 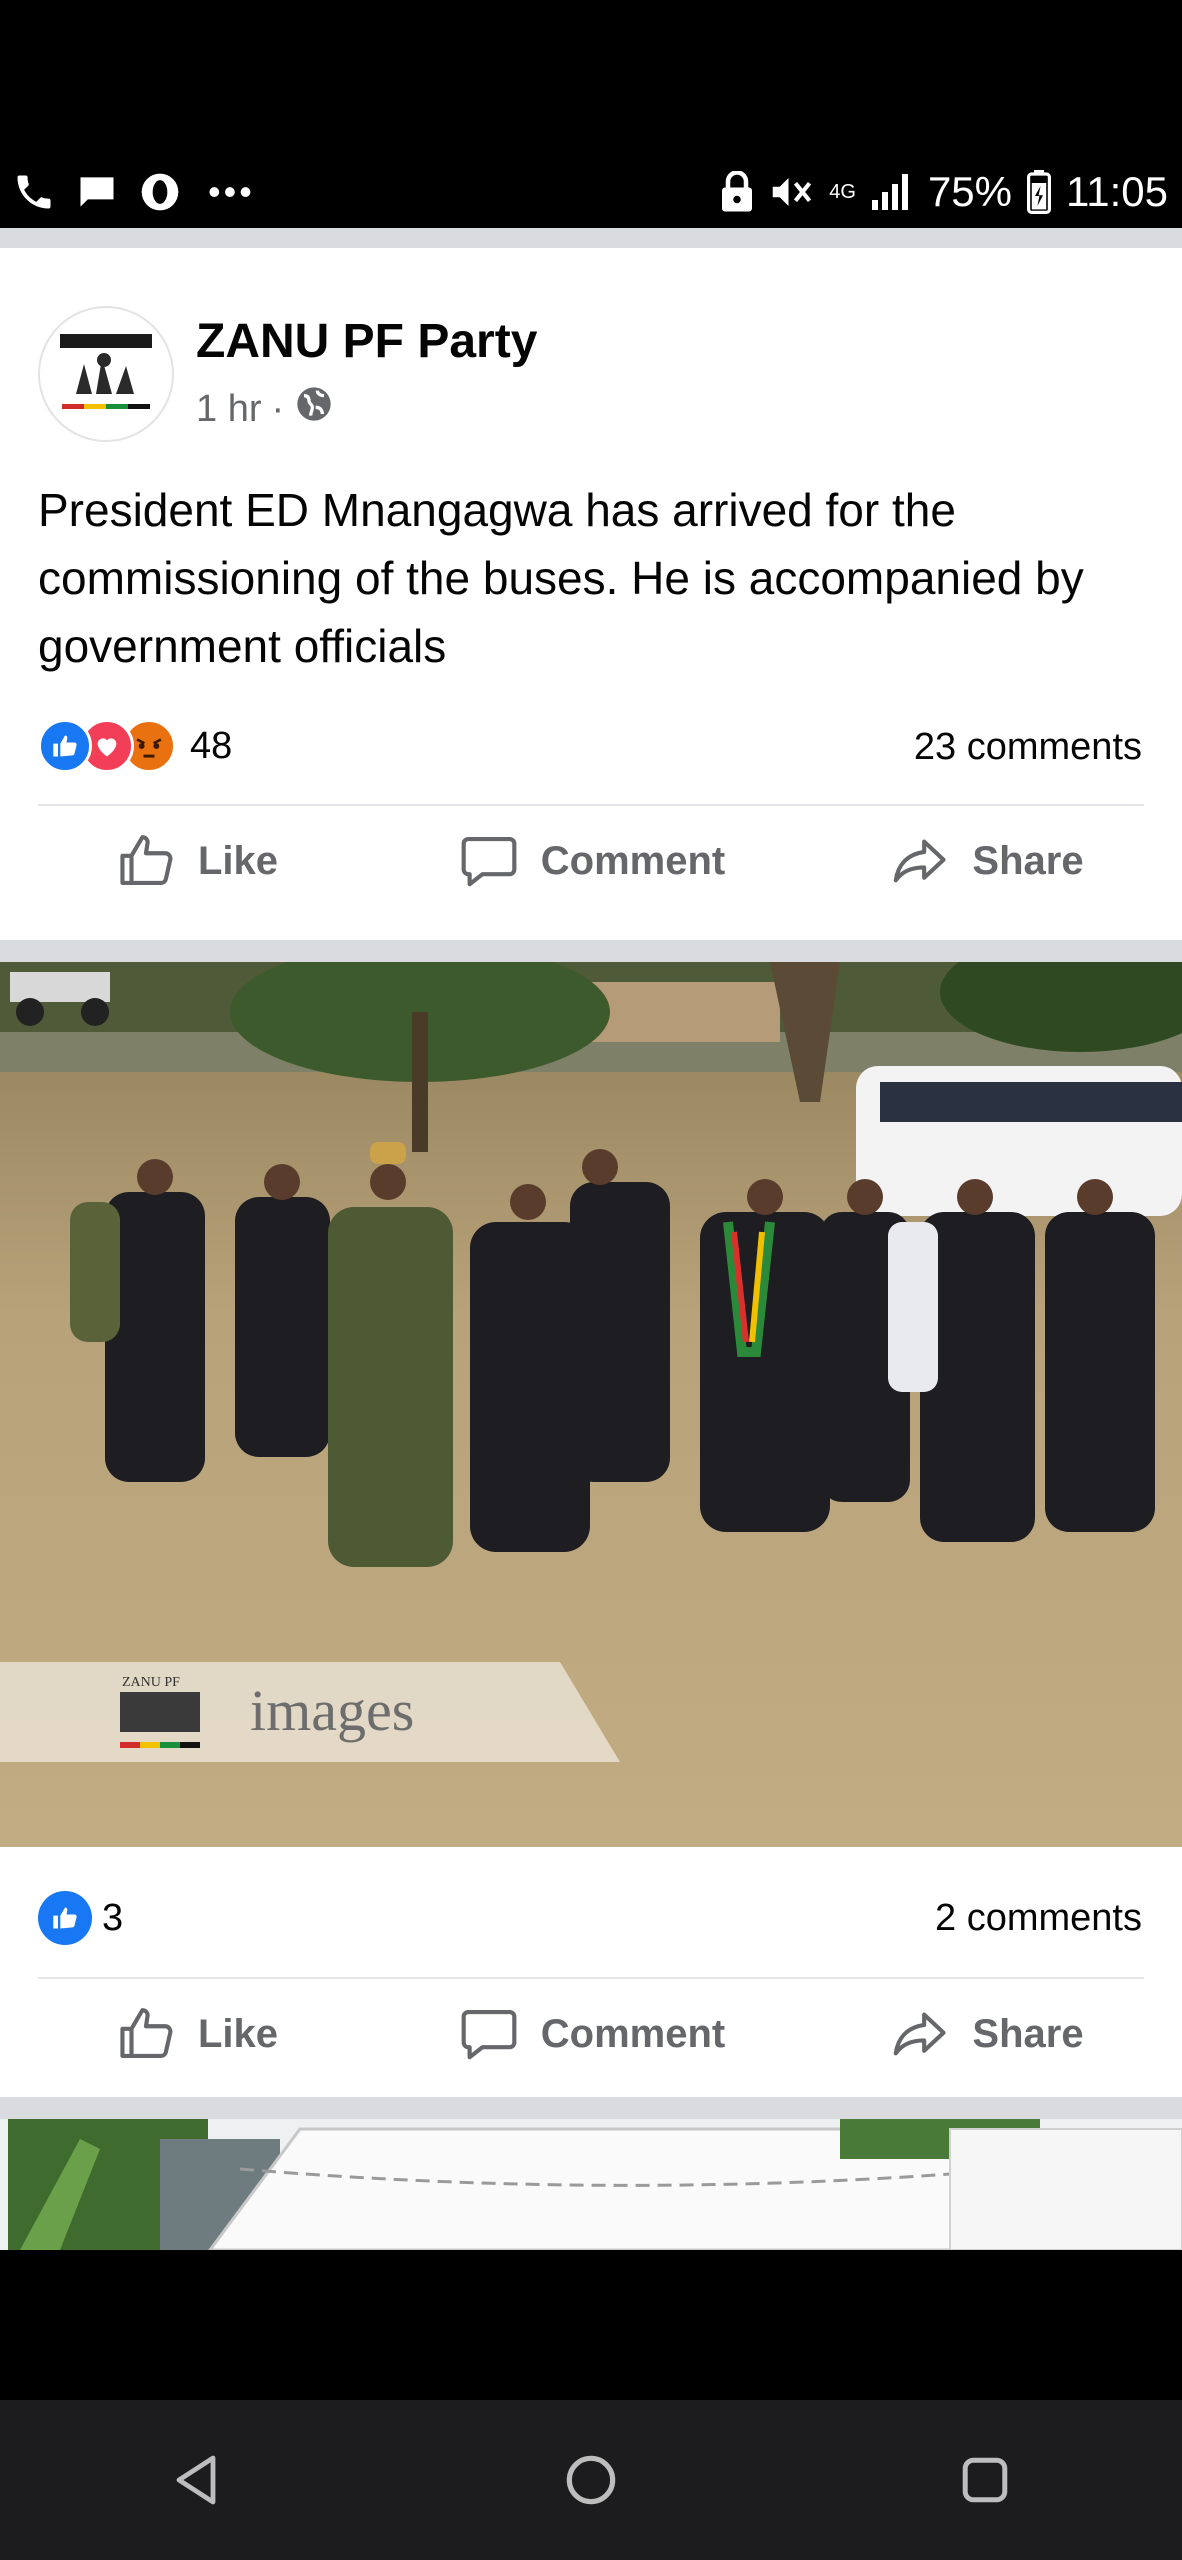 I want to click on photo-post-footer: 3 2 comments Like Comment Share, so click(x=591, y=1972).